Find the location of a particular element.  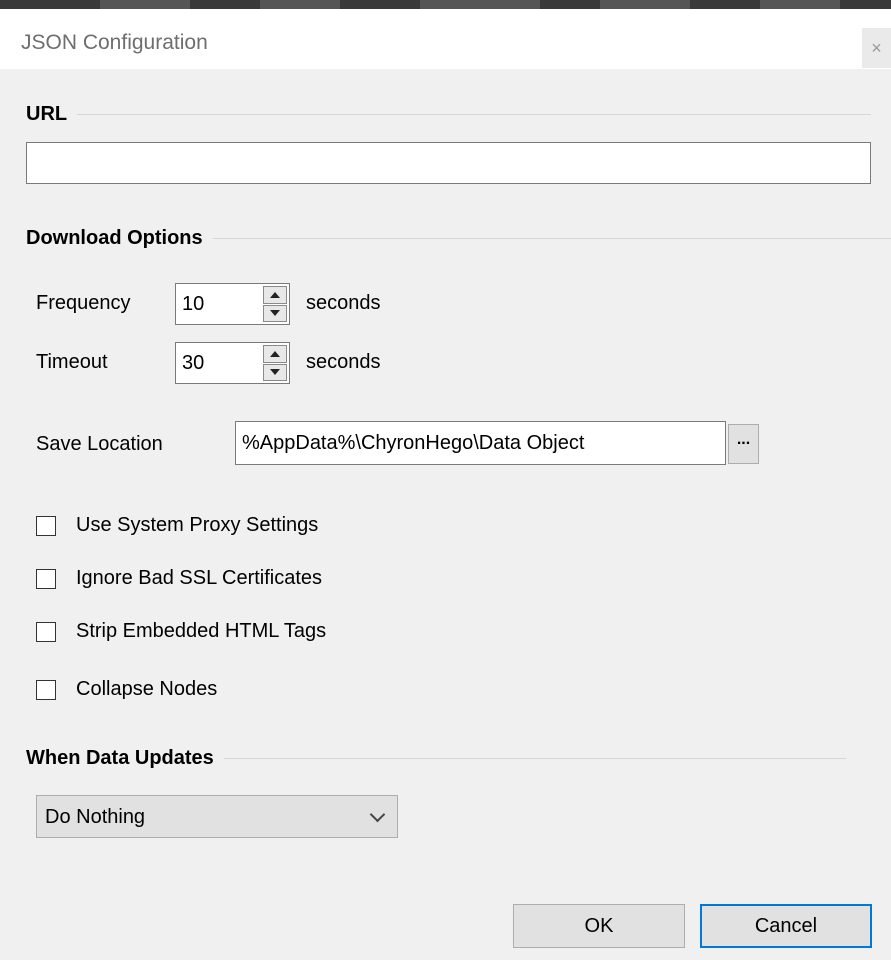

url-input is located at coordinates (448, 163).